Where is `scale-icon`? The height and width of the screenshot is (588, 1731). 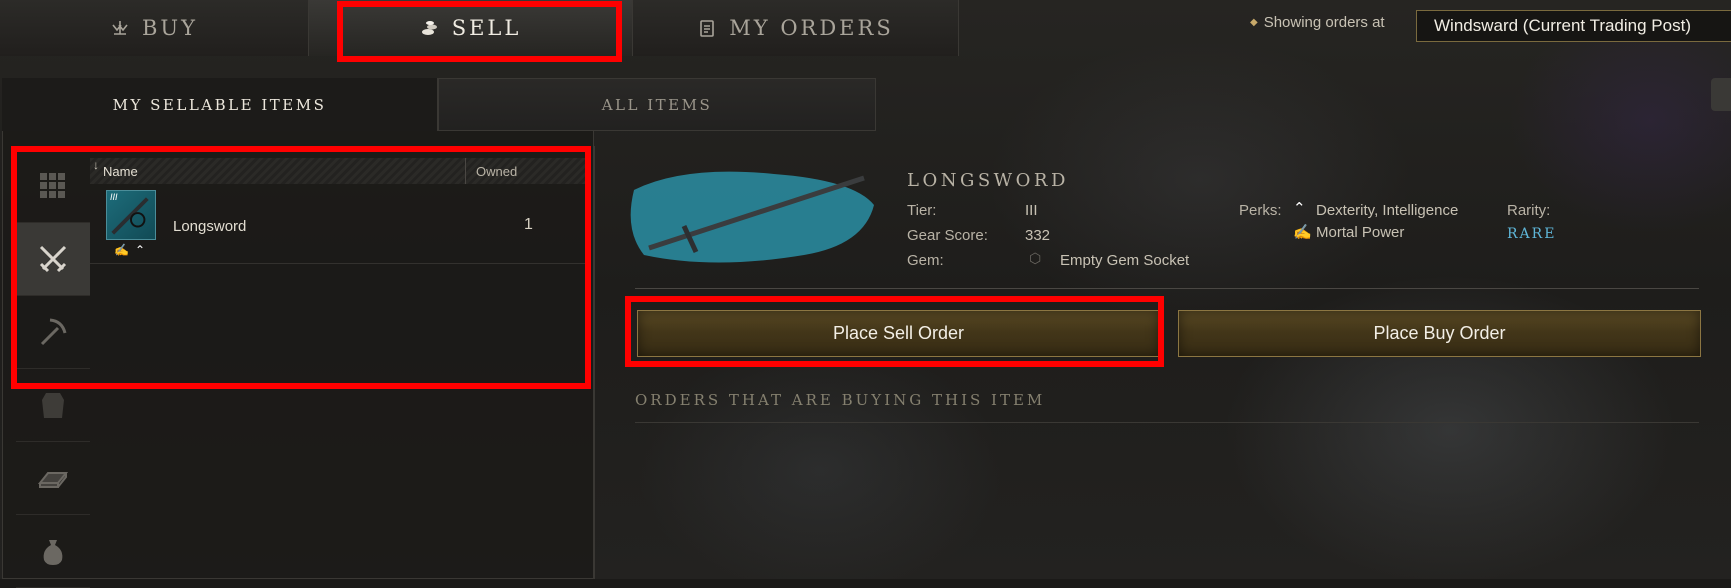
scale-icon is located at coordinates (120, 28).